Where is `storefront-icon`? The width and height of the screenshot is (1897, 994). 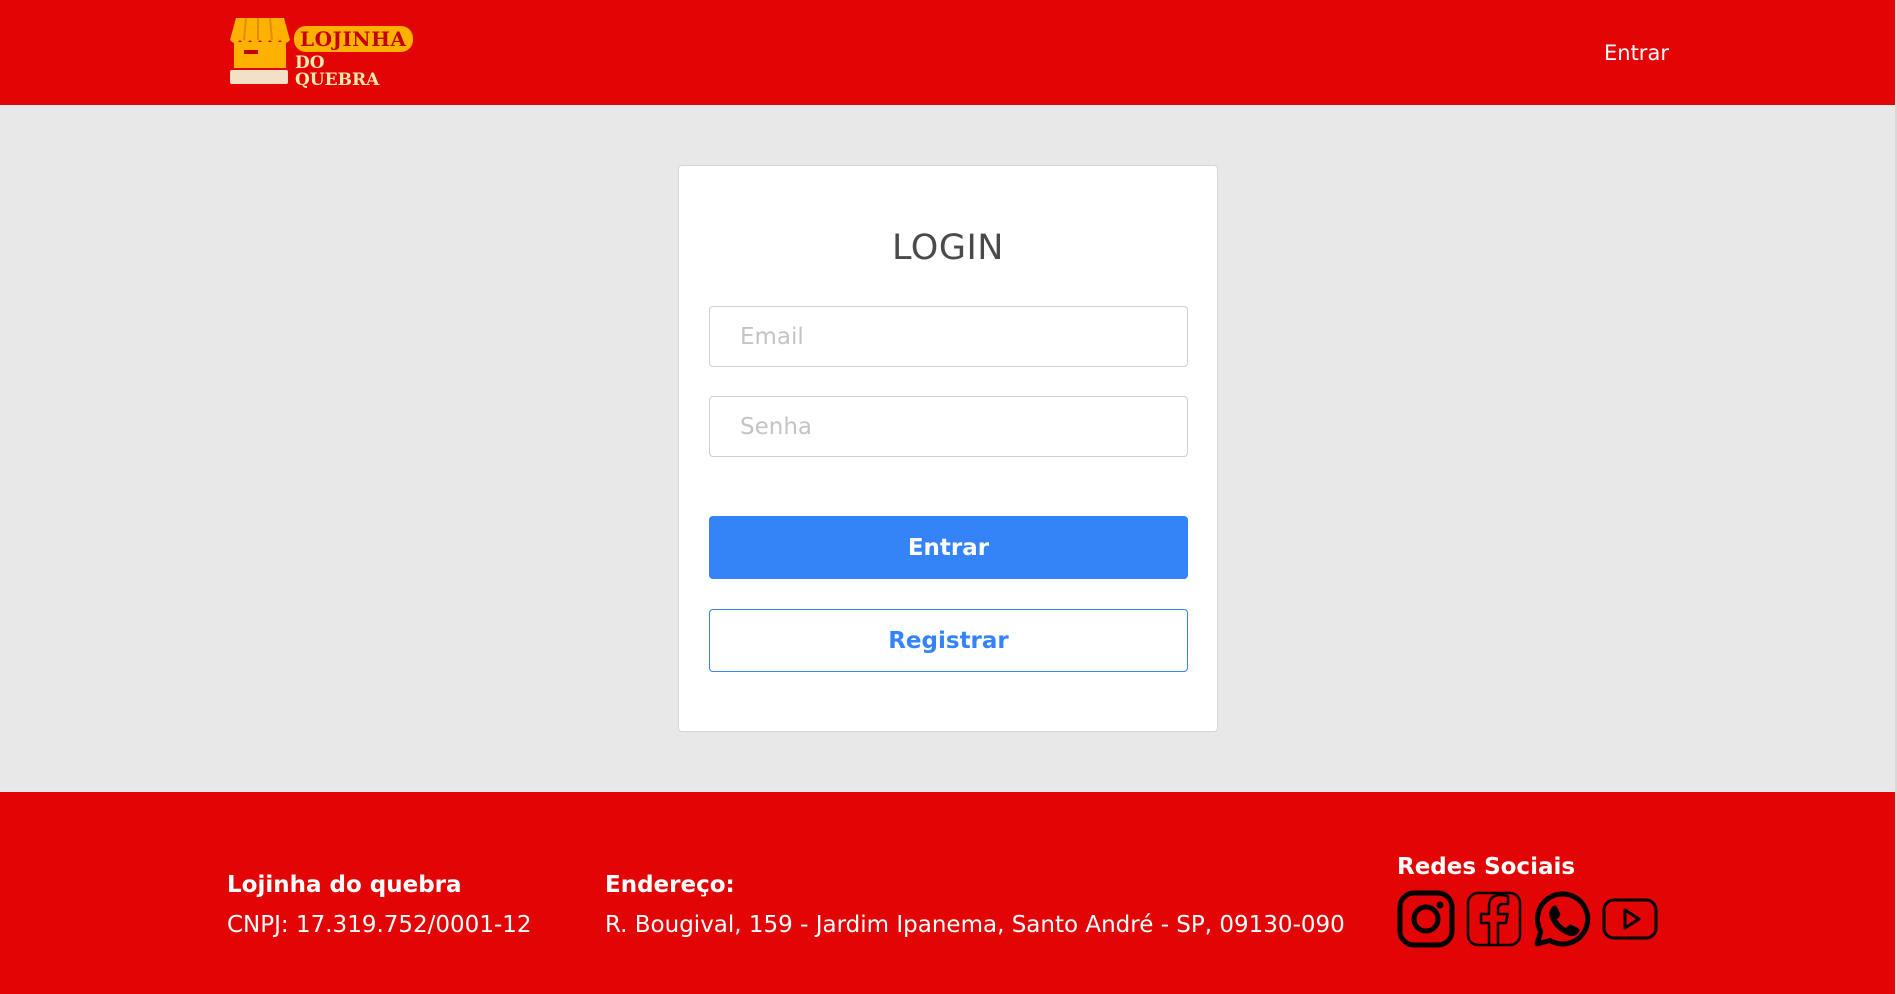
storefront-icon is located at coordinates (260, 50).